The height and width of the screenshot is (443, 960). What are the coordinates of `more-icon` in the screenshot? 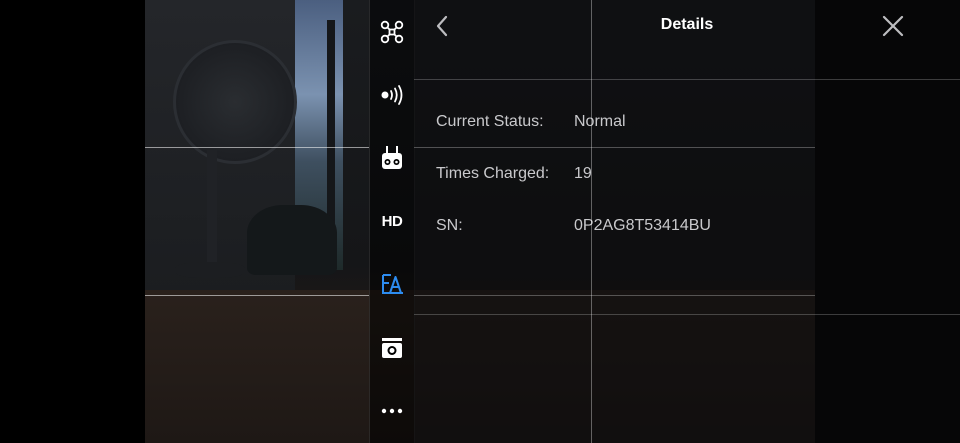 It's located at (392, 411).